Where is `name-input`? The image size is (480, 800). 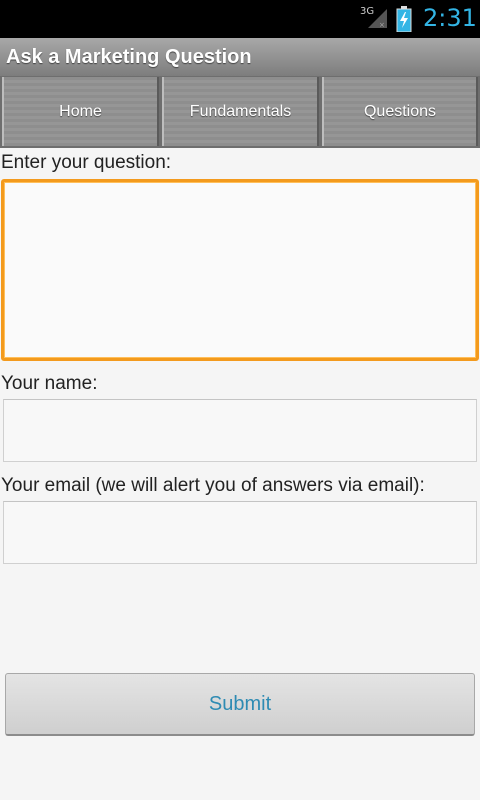
name-input is located at coordinates (240, 430).